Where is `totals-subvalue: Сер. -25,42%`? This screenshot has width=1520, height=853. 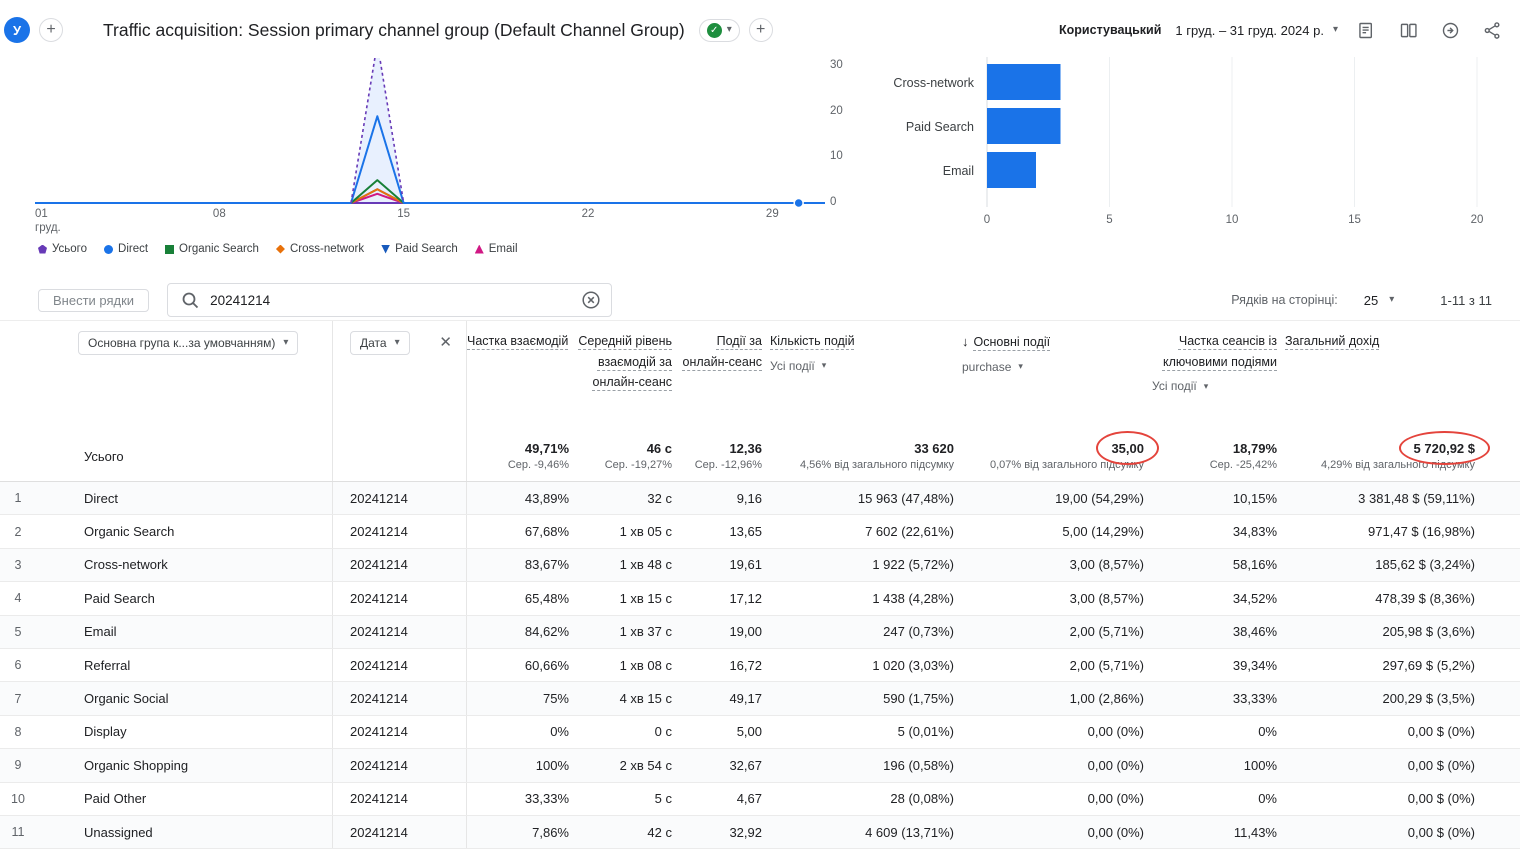 totals-subvalue: Сер. -25,42% is located at coordinates (1243, 465).